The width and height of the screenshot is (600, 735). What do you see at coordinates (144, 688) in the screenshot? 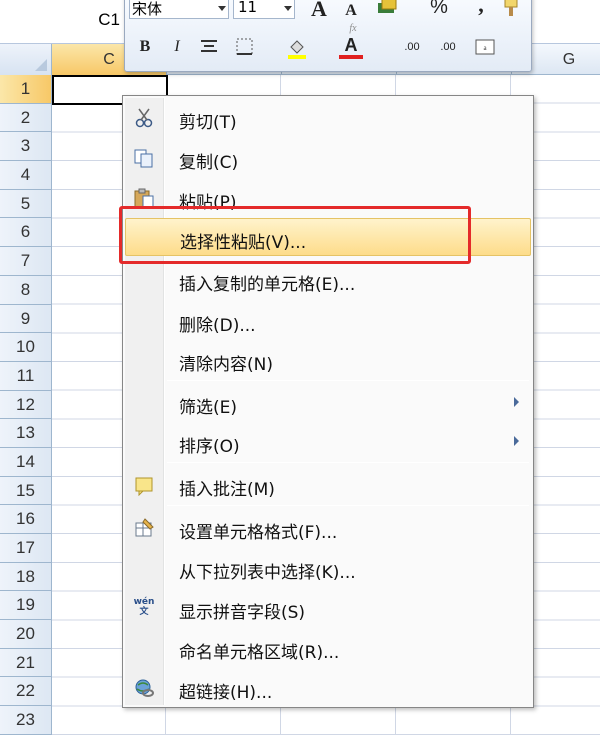
I see `hyperlink-icon` at bounding box center [144, 688].